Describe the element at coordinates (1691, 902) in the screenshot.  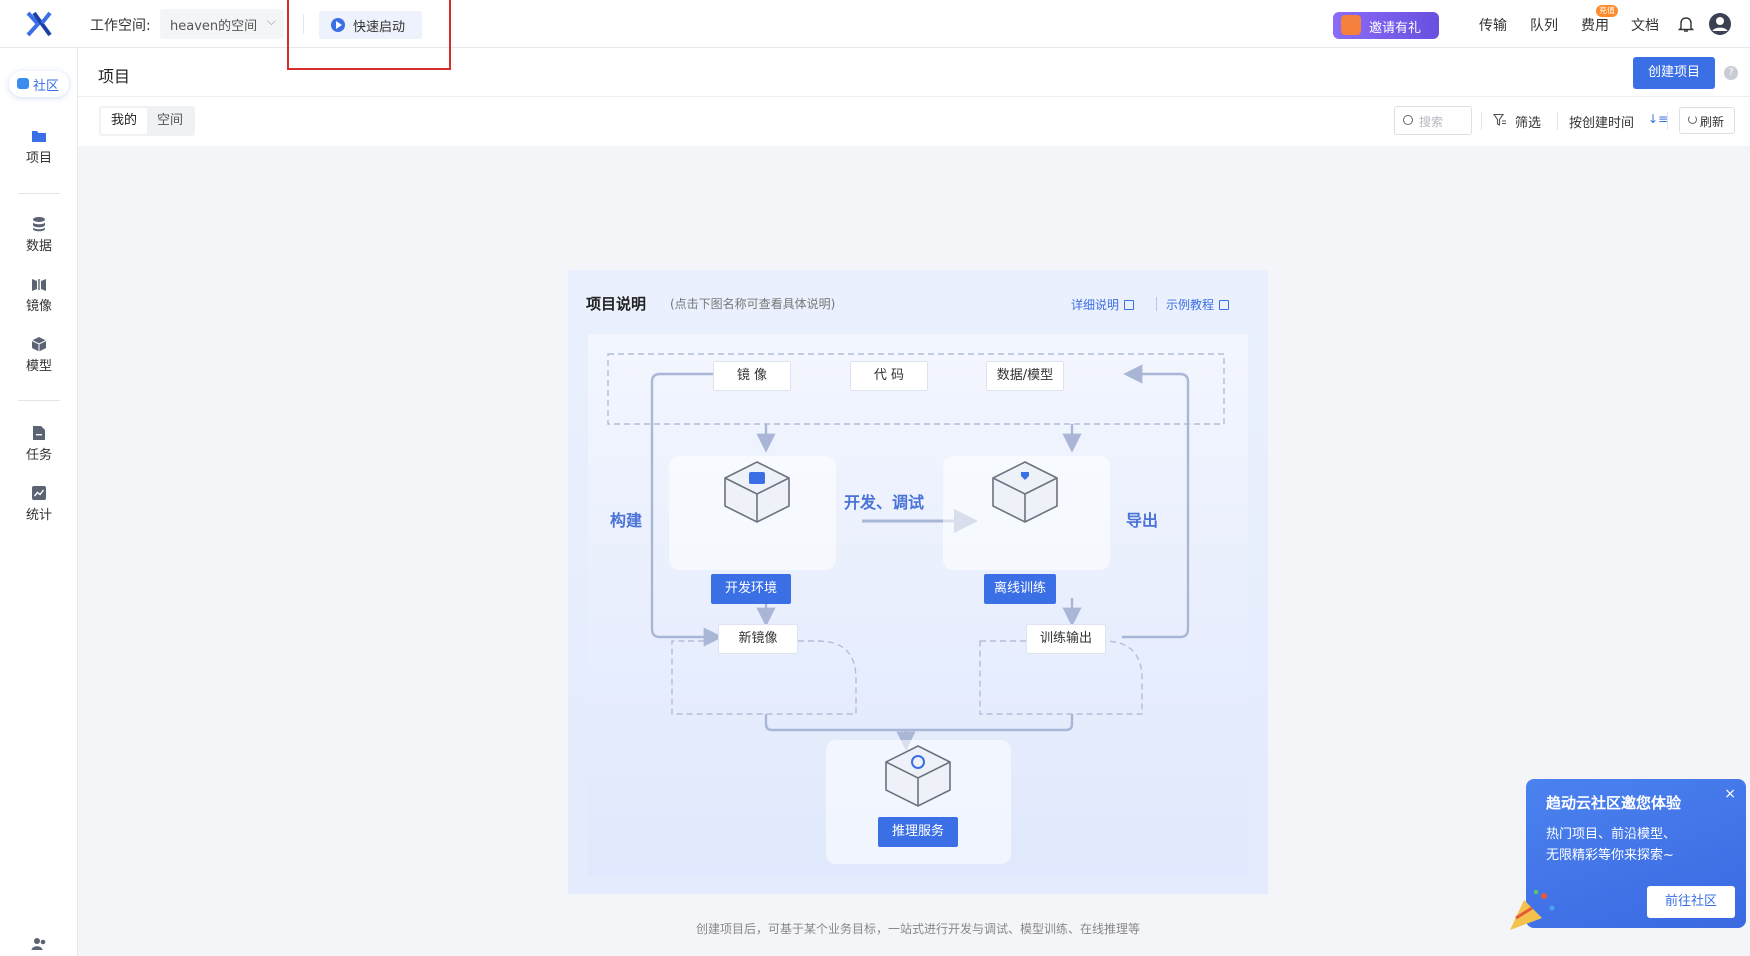
I see `go-community-button: 前往社区` at that location.